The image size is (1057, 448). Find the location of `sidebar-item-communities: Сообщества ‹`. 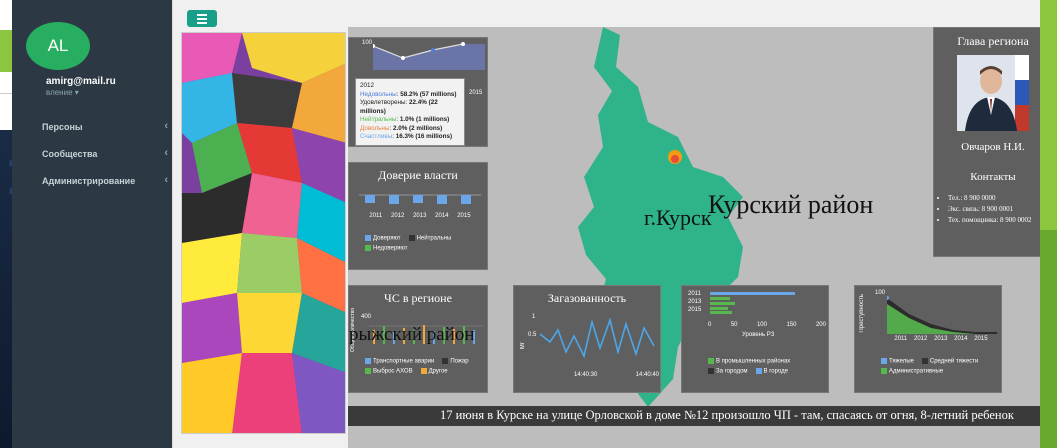

sidebar-item-communities: Сообщества ‹ is located at coordinates (105, 161).